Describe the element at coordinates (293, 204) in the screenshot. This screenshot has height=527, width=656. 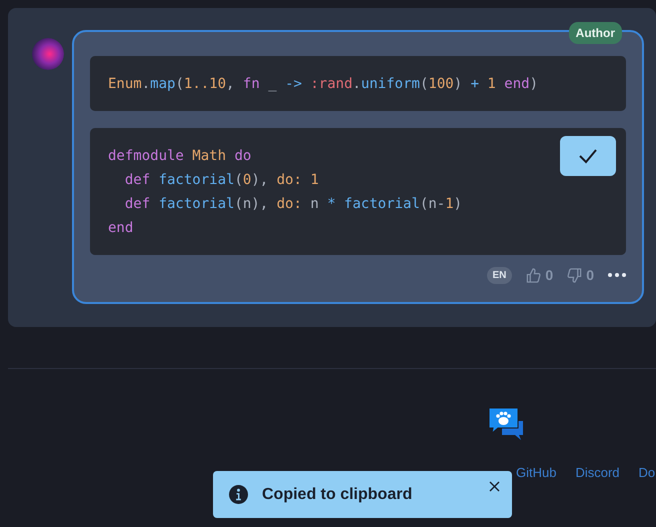
I see `code-line: def factorial(n), do: n * factorial(n-1)` at that location.